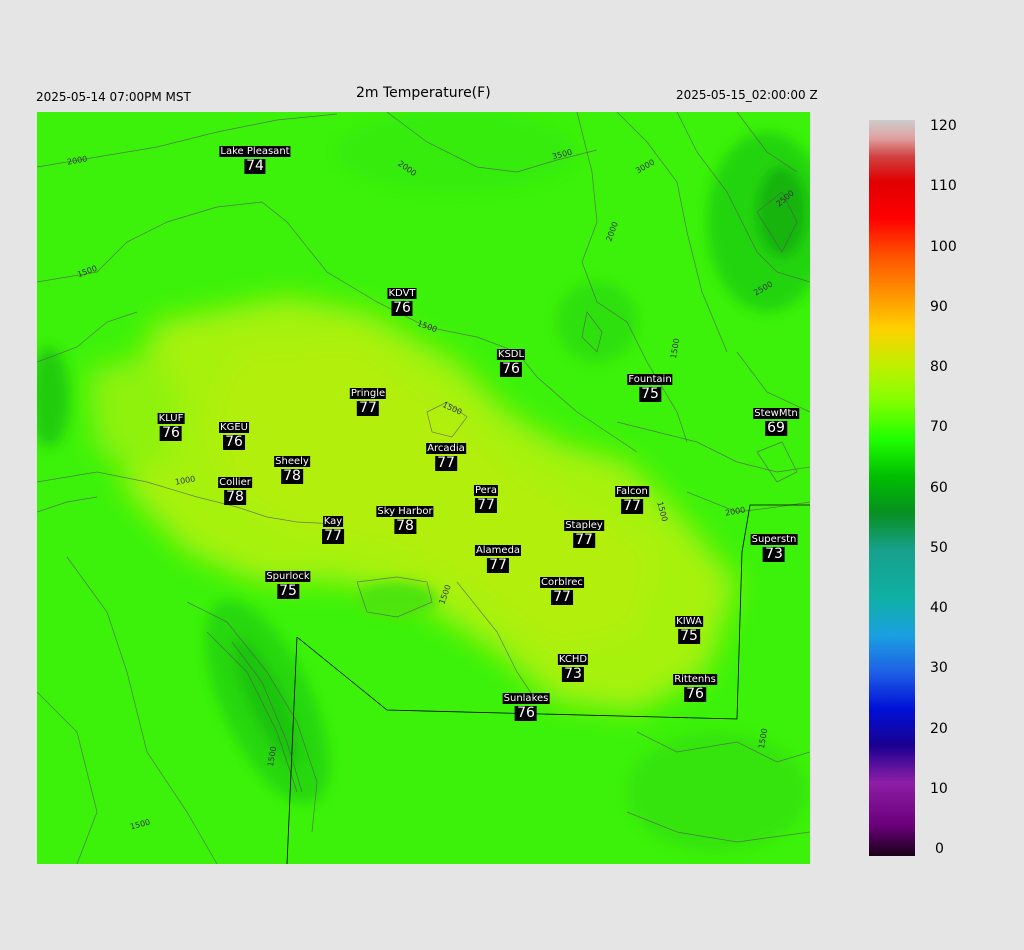 The image size is (1024, 950). I want to click on station-marker: KSDL 76, so click(511, 359).